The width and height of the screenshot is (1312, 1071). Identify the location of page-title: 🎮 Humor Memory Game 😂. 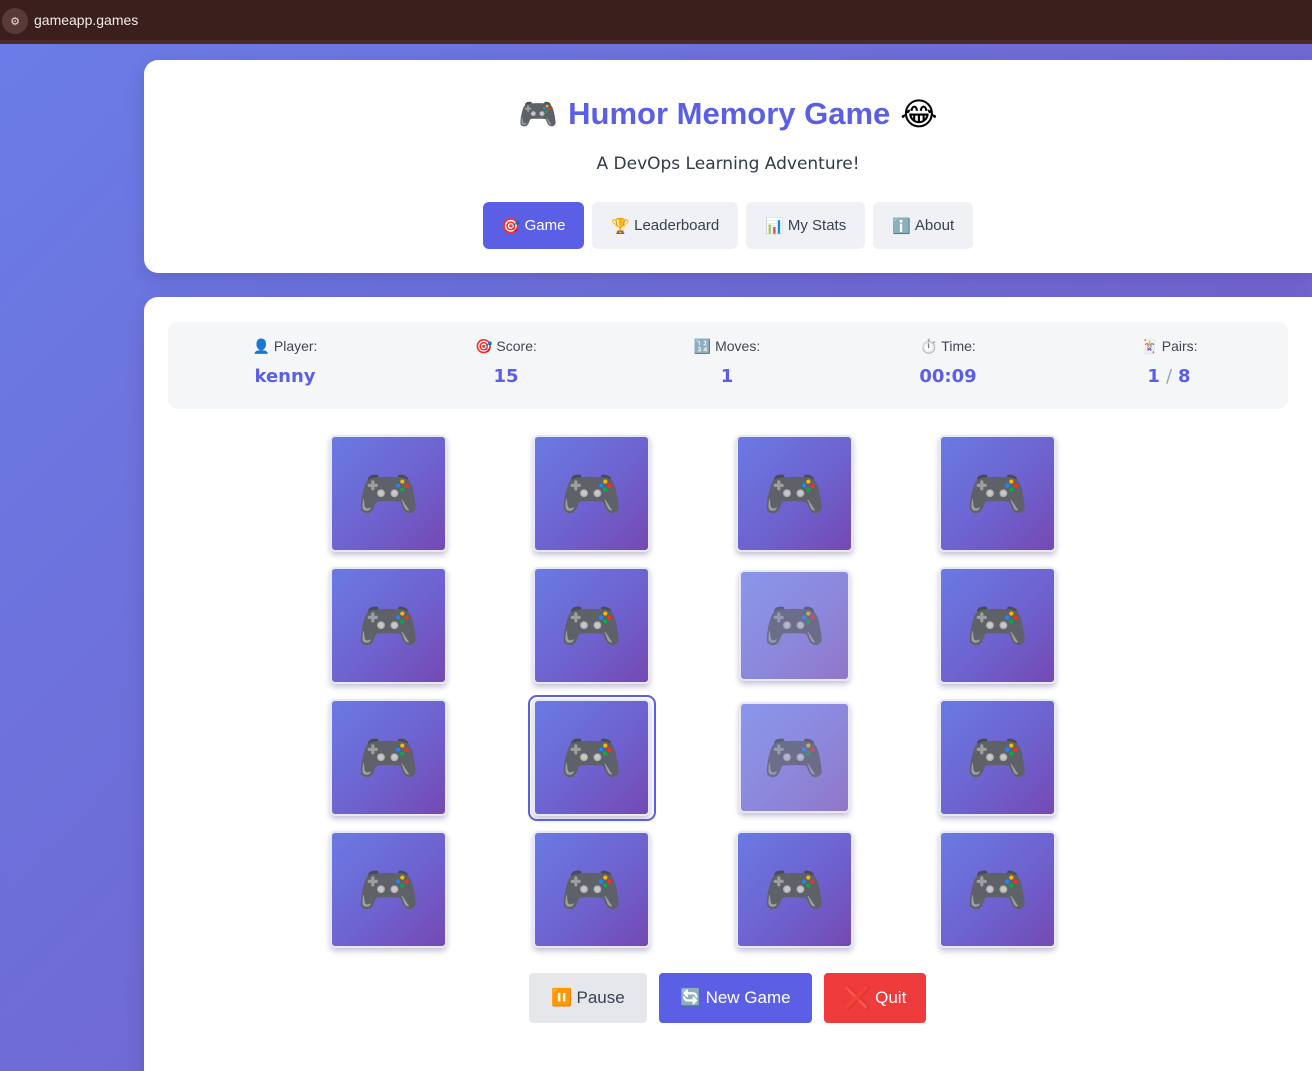
(728, 114).